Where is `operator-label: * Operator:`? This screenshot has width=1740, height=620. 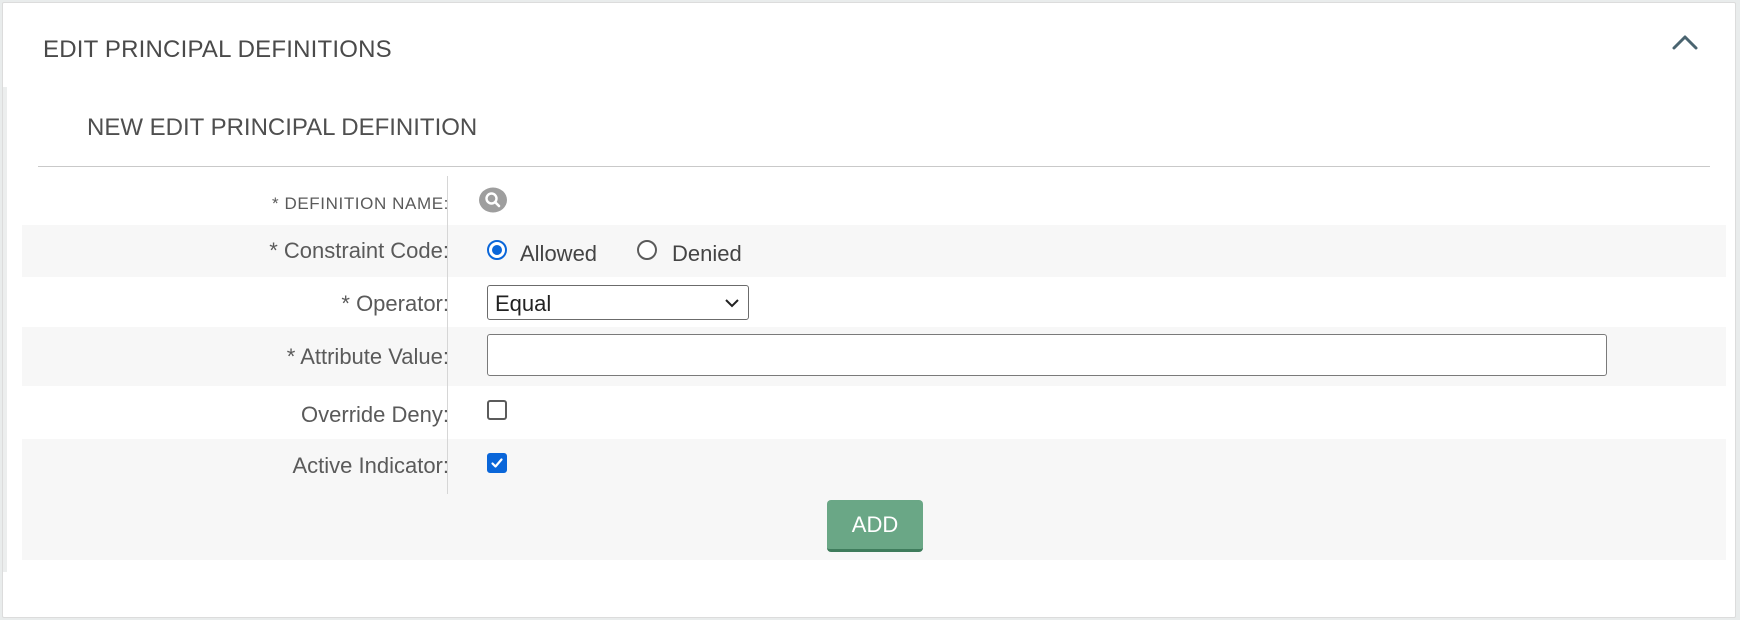
operator-label: * Operator: is located at coordinates (395, 303).